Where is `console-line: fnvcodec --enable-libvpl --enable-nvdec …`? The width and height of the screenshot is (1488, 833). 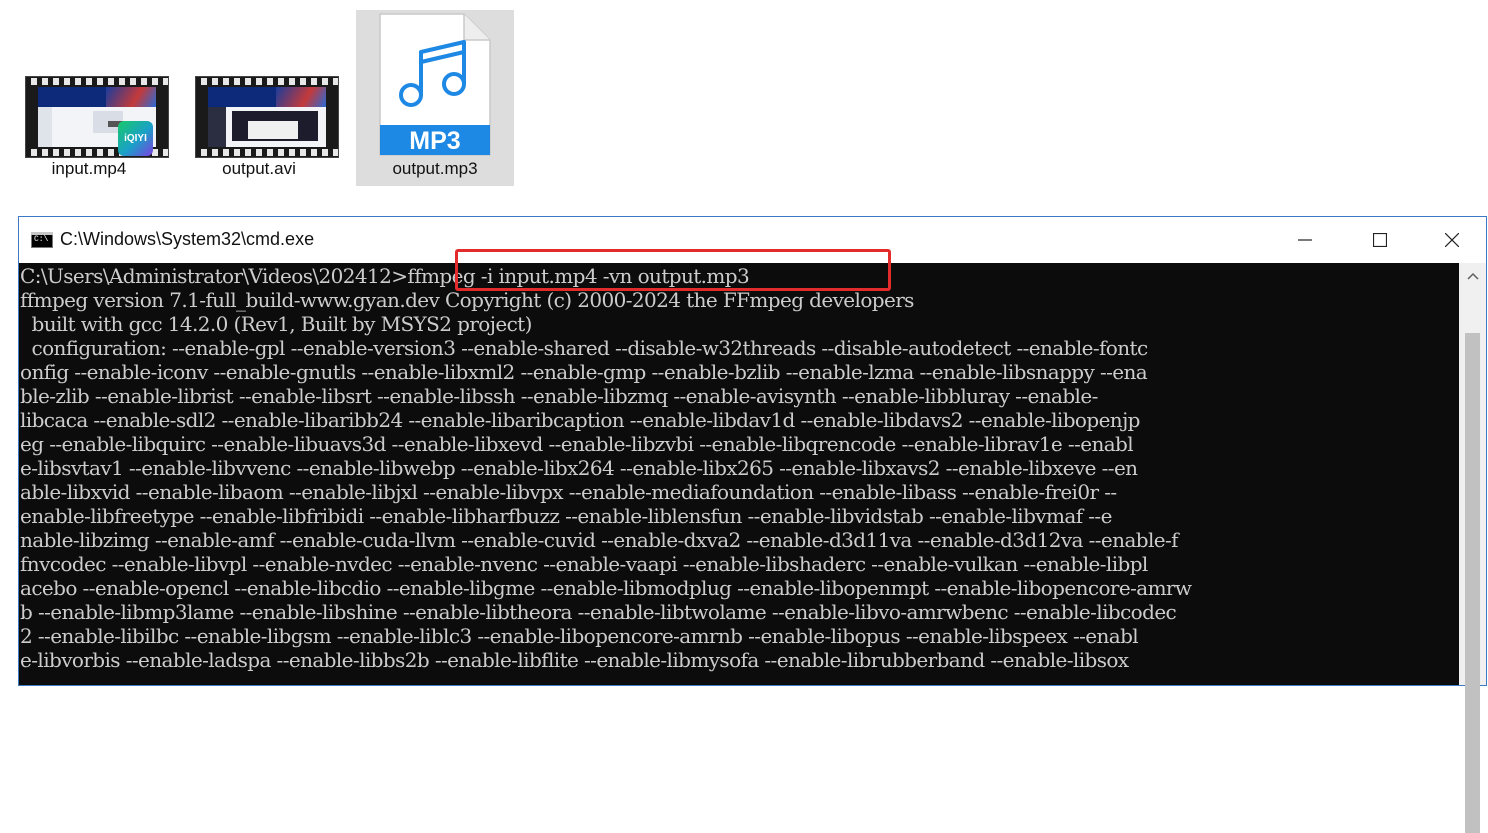 console-line: fnvcodec --enable-libvpl --enable-nvdec … is located at coordinates (584, 564).